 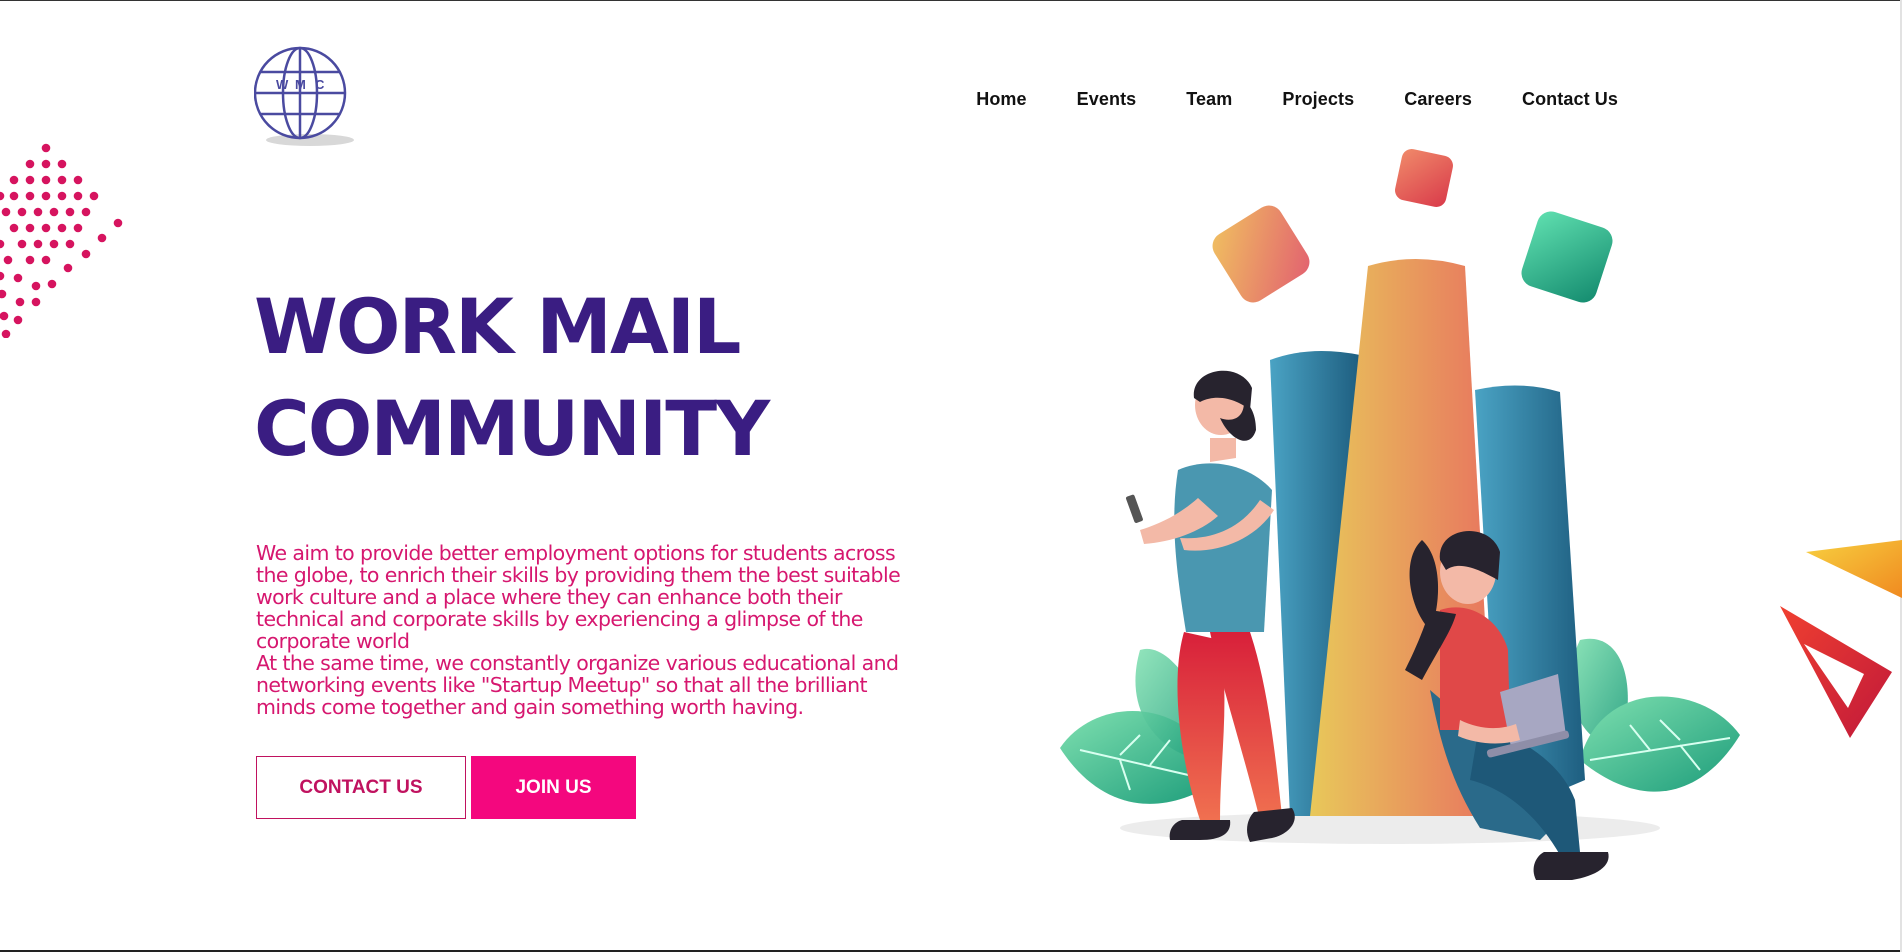 I want to click on join-us-button: JOIN US, so click(x=553, y=787).